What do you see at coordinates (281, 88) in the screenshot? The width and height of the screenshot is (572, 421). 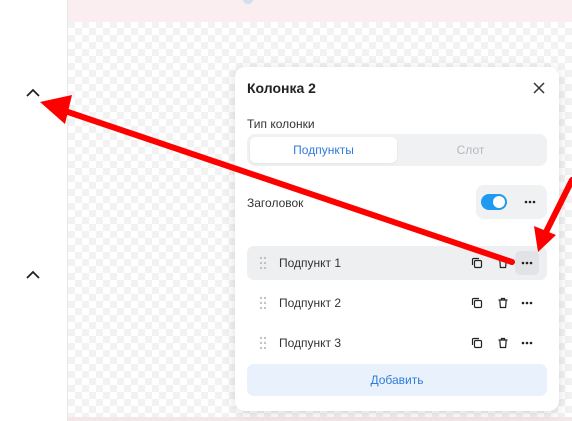 I see `panel-title: Колонка 2` at bounding box center [281, 88].